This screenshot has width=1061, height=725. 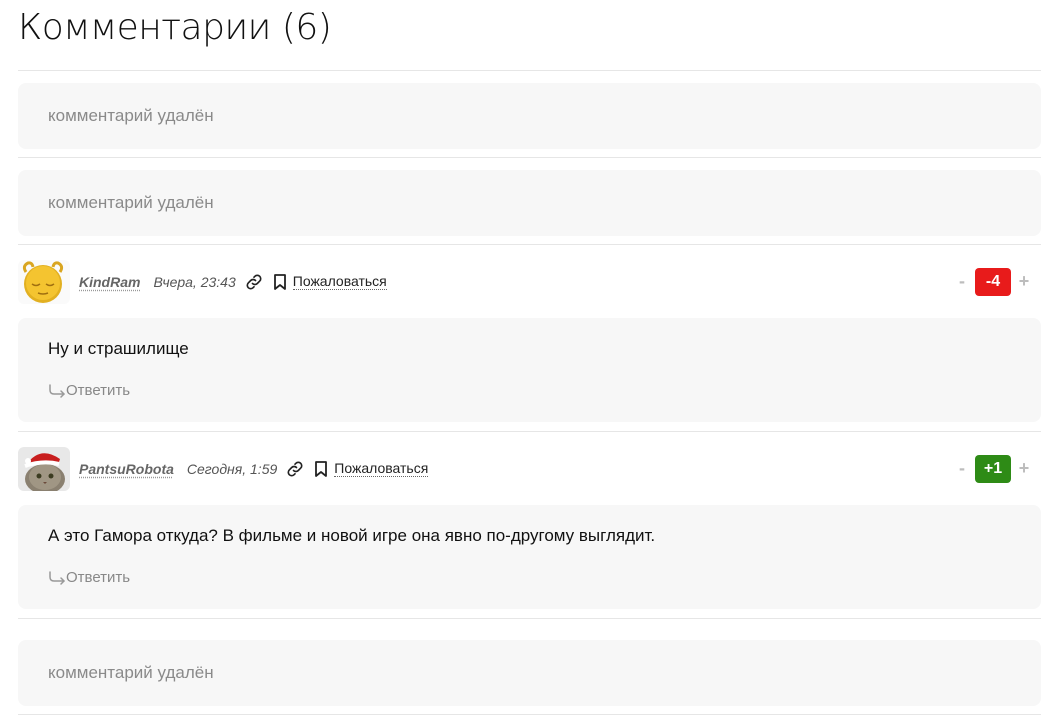 I want to click on ram-emoji-avatar-icon, so click(x=44, y=281).